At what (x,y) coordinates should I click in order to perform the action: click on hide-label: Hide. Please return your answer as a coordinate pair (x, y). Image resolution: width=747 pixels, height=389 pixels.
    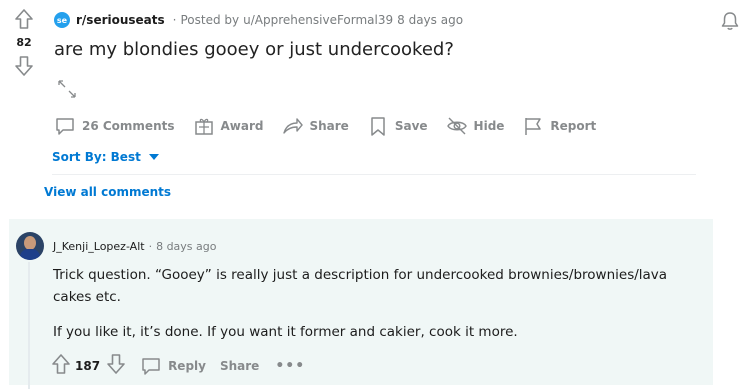
    Looking at the image, I should click on (489, 126).